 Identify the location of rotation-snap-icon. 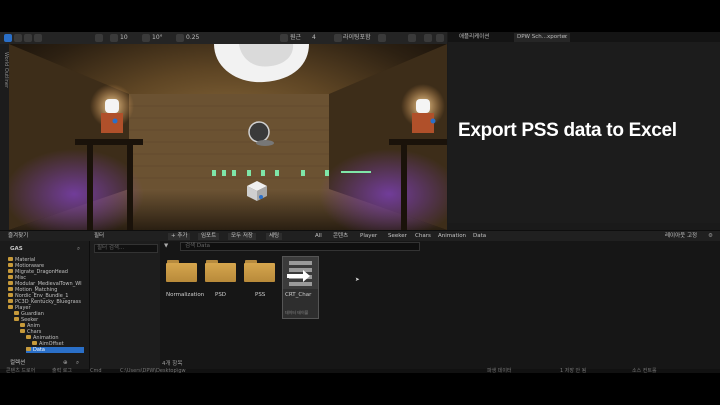
(146, 38).